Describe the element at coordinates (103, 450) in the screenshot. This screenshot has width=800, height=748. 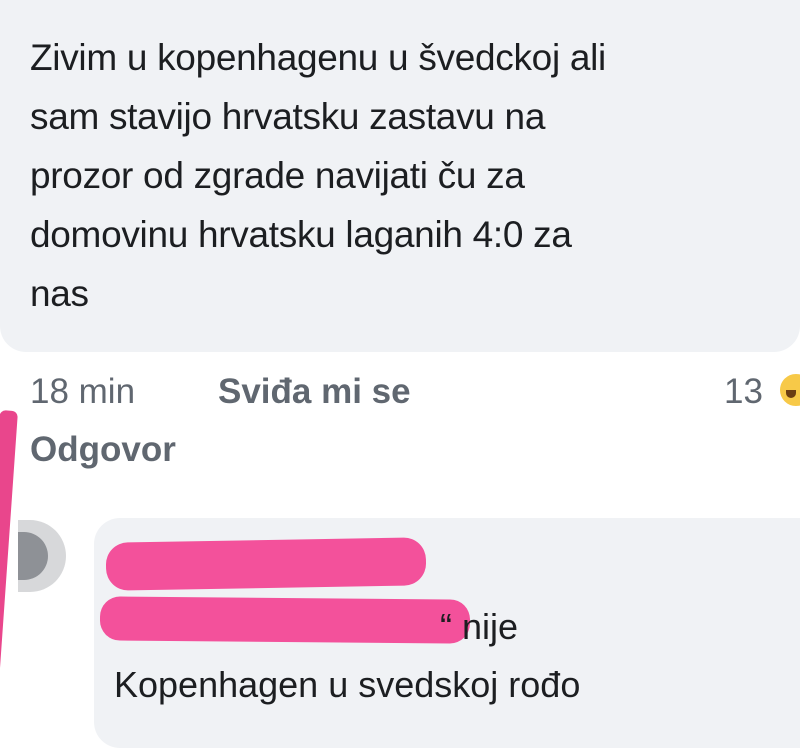
I see `reply-button: Odgovor` at that location.